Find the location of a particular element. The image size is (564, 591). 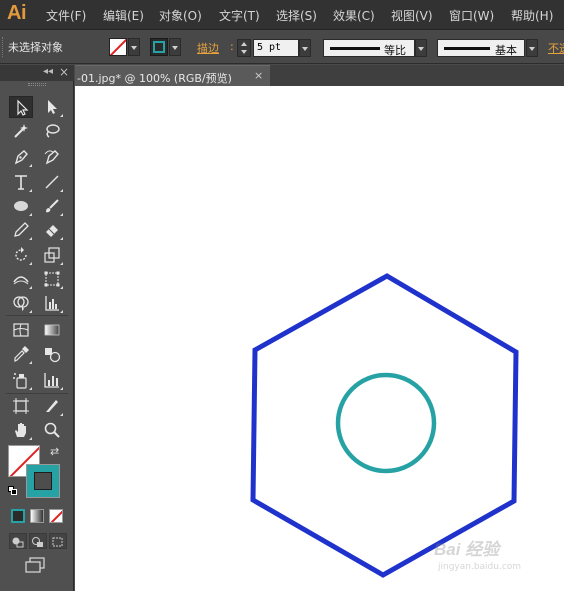

rotate-tool is located at coordinates (21, 255).